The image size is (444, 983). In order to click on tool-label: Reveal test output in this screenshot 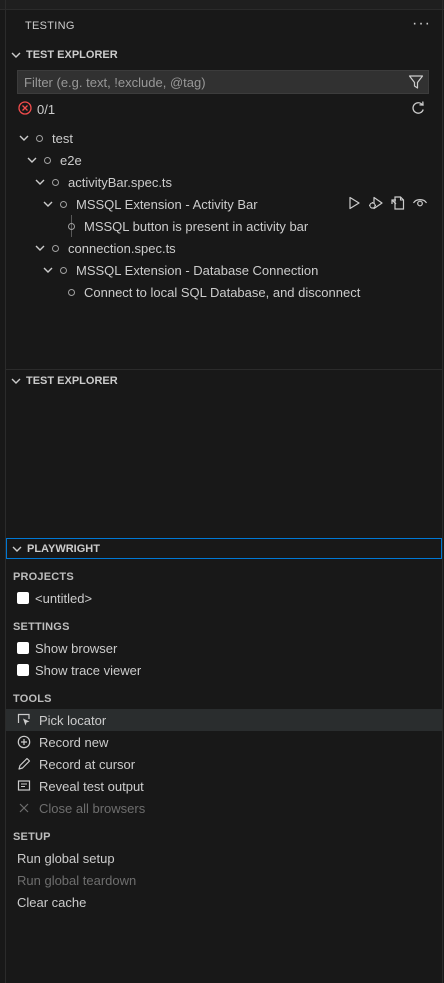, I will do `click(91, 786)`.